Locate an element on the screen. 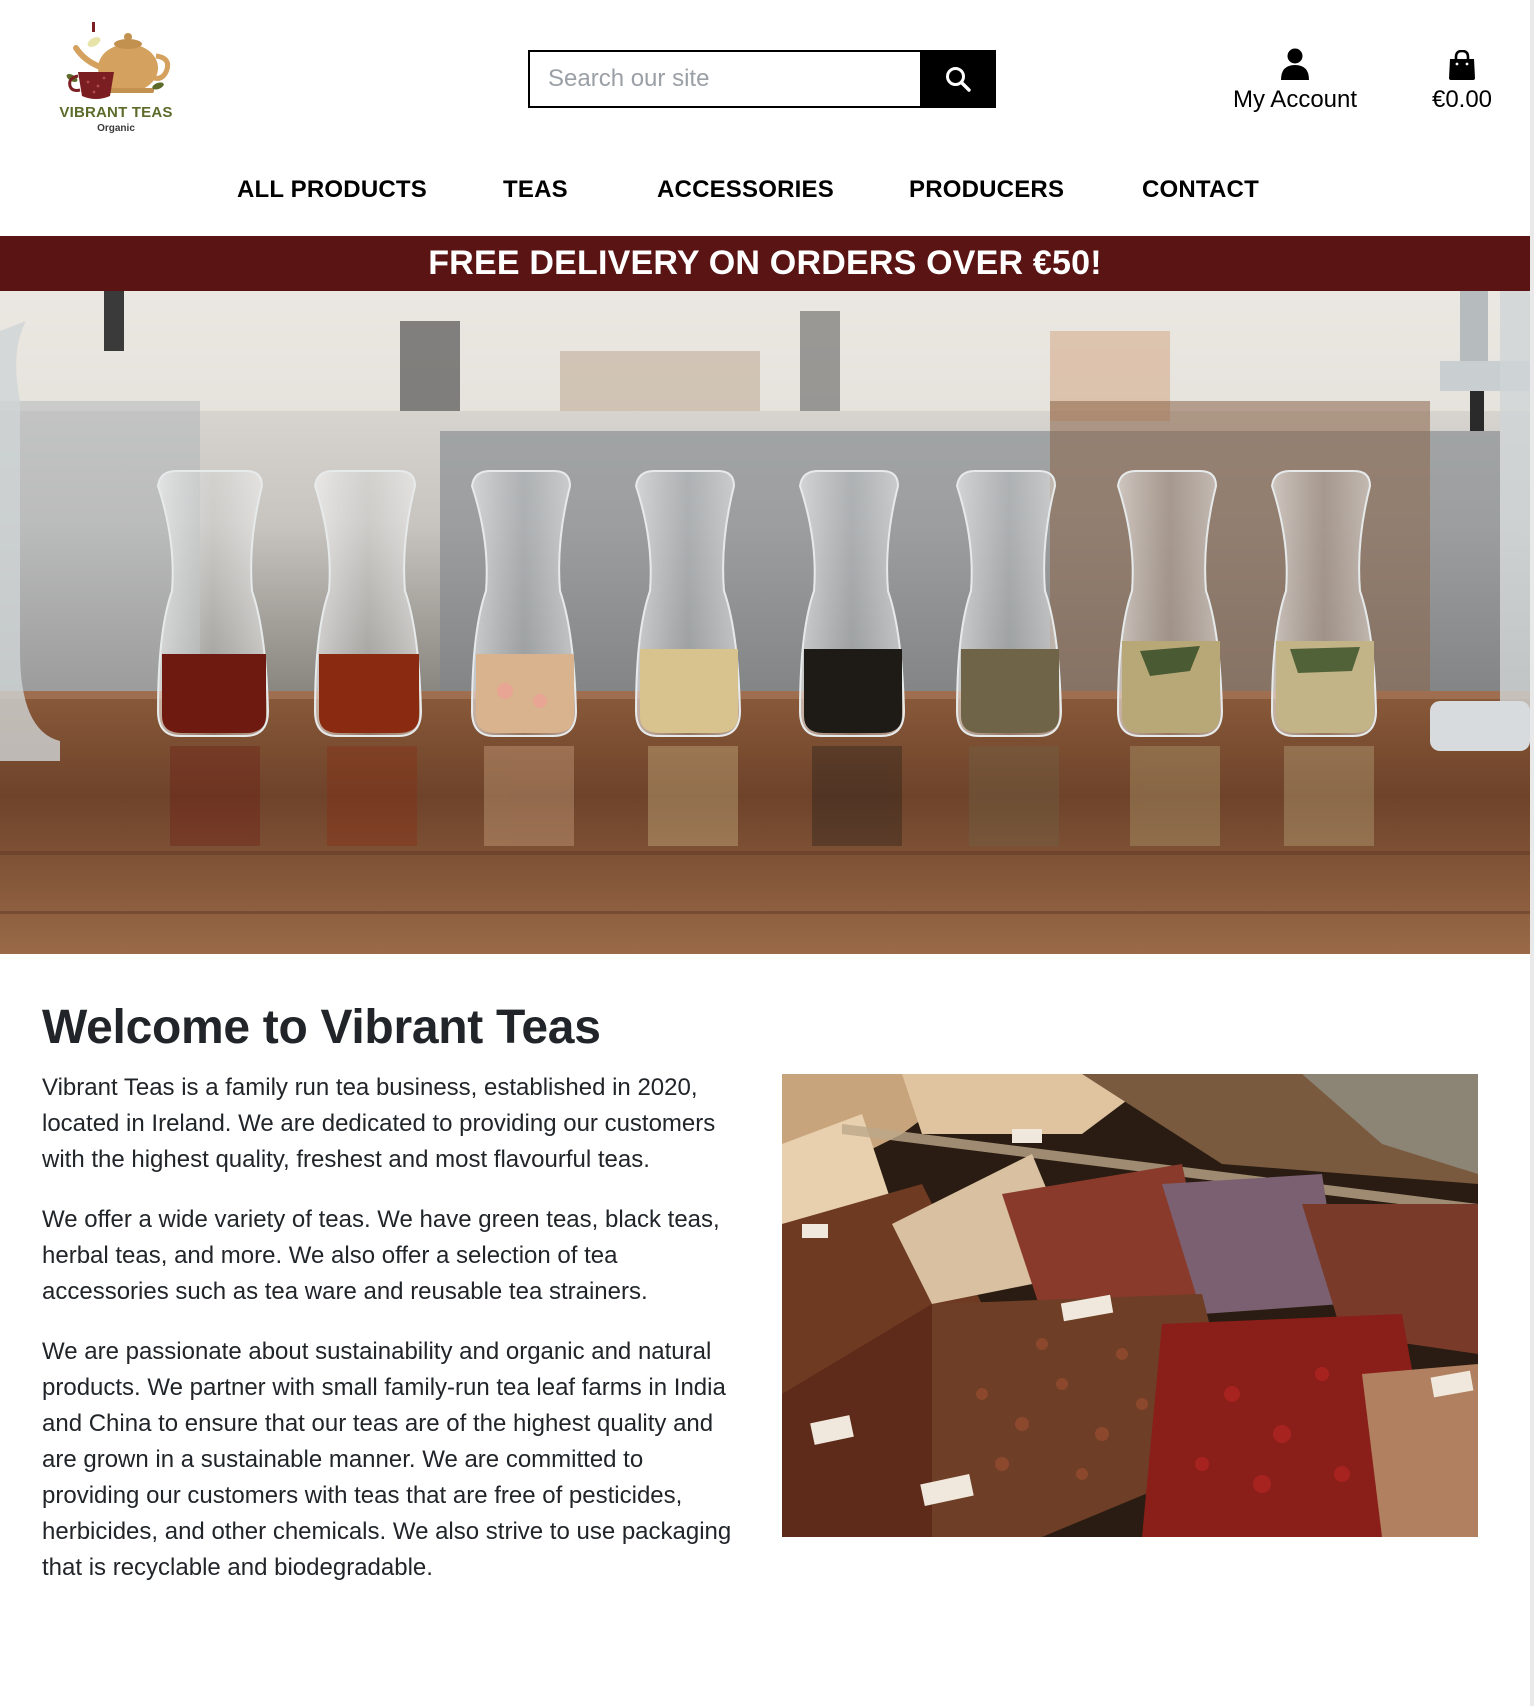 This screenshot has height=1706, width=1534. search-icon is located at coordinates (958, 79).